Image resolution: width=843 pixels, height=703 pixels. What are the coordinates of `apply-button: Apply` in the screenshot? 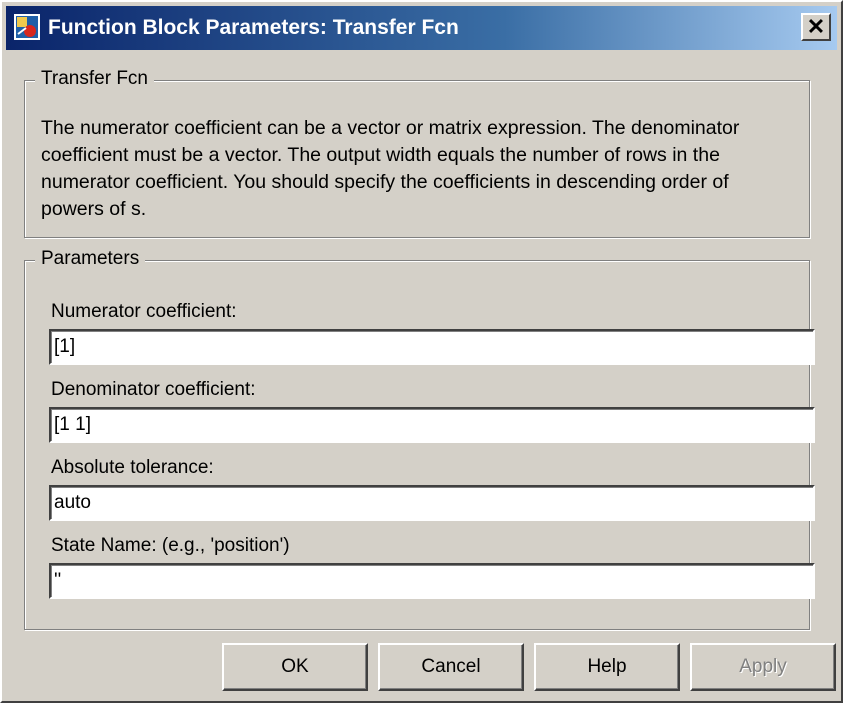 It's located at (763, 667).